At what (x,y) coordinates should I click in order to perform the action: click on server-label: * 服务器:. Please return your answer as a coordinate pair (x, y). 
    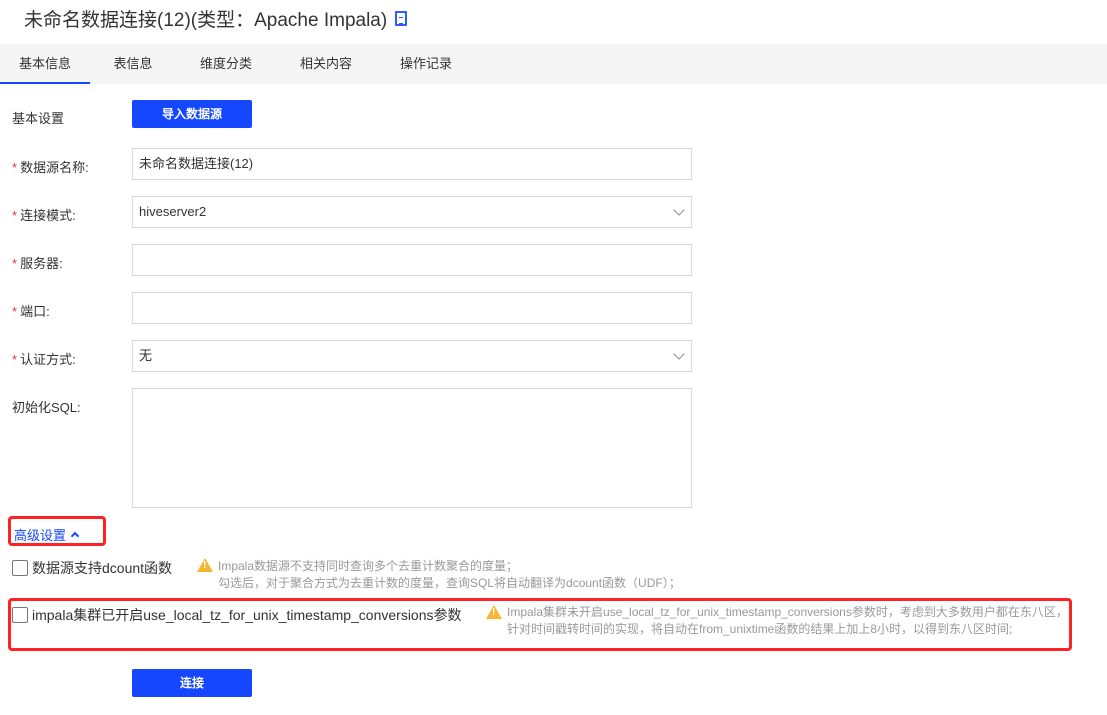
    Looking at the image, I should click on (37, 262).